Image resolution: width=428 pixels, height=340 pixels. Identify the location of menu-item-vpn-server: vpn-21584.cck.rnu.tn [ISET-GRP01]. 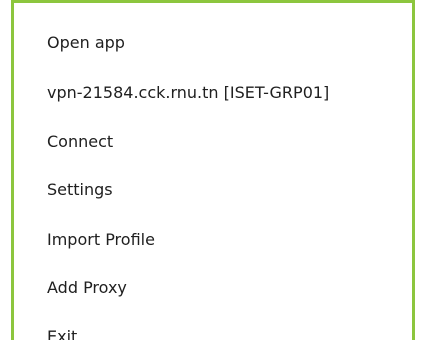
(225, 93).